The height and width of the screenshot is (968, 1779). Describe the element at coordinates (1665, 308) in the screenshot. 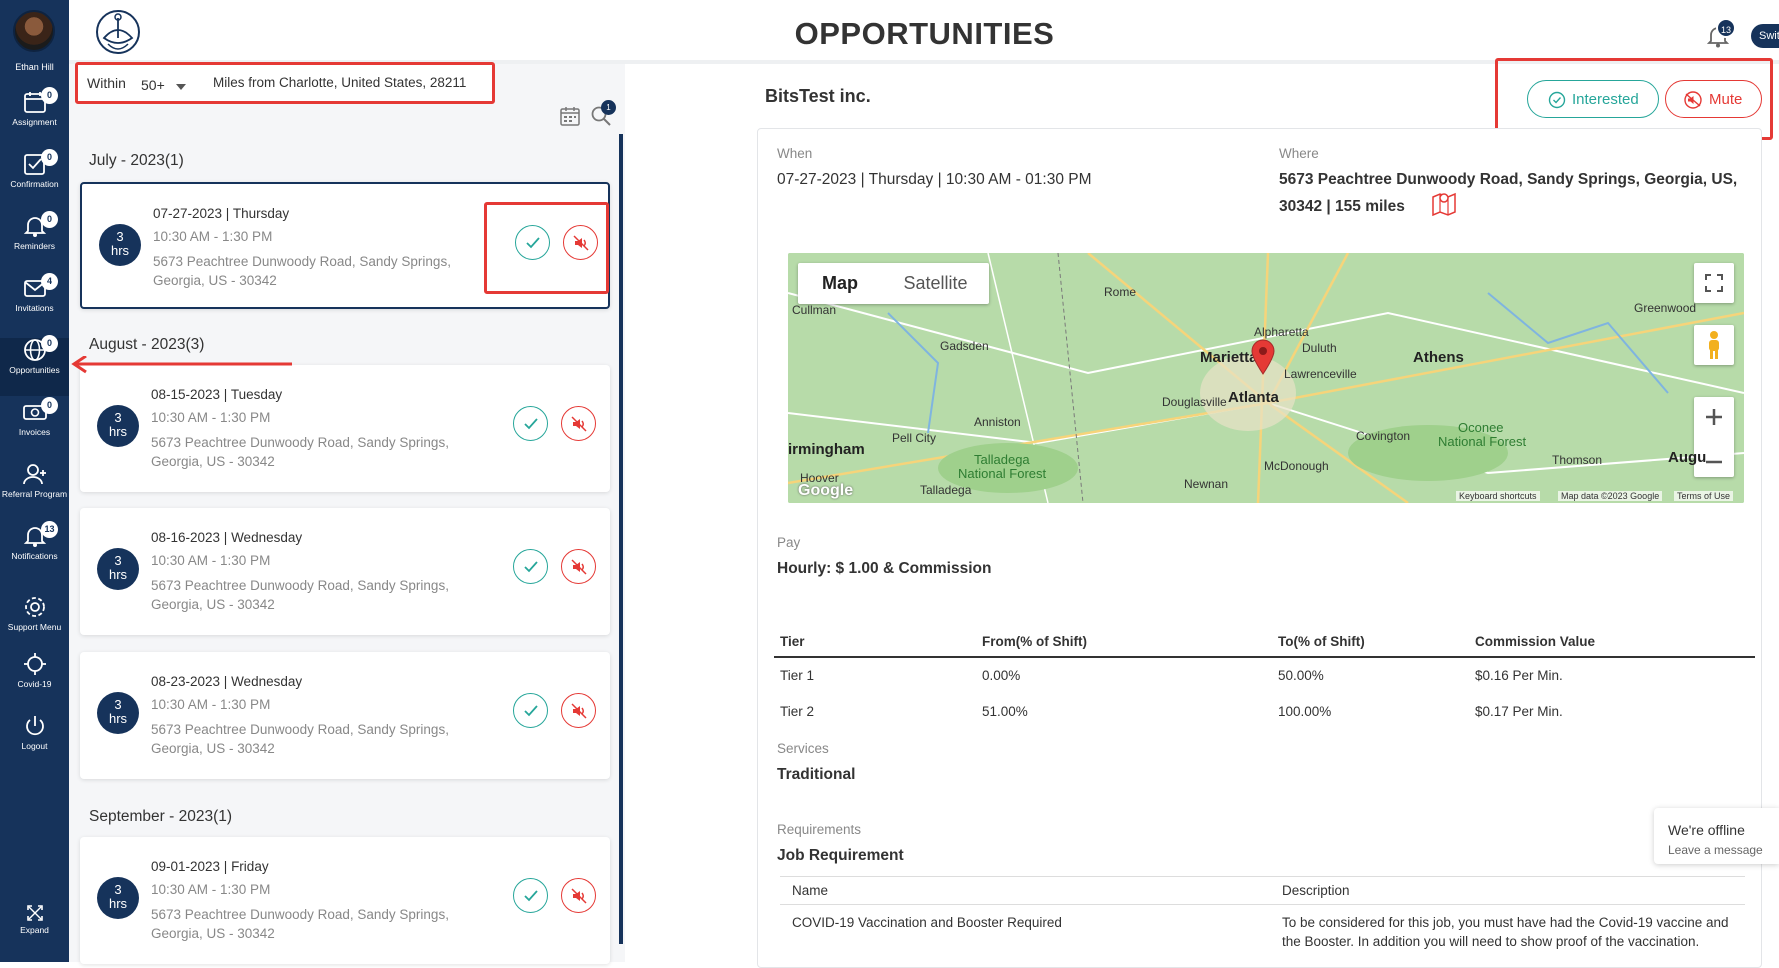

I see `map-label: Greenwood` at that location.